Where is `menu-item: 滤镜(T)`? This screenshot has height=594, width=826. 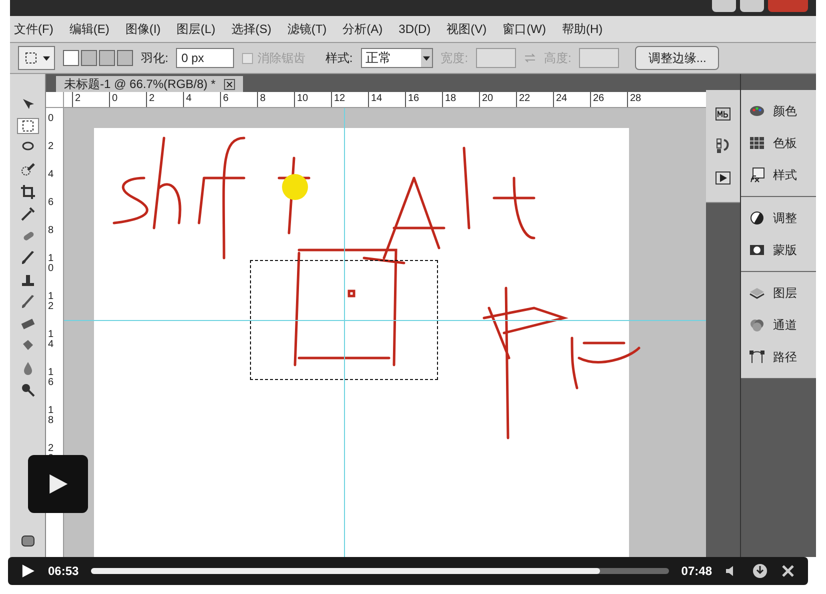
menu-item: 滤镜(T) is located at coordinates (307, 29).